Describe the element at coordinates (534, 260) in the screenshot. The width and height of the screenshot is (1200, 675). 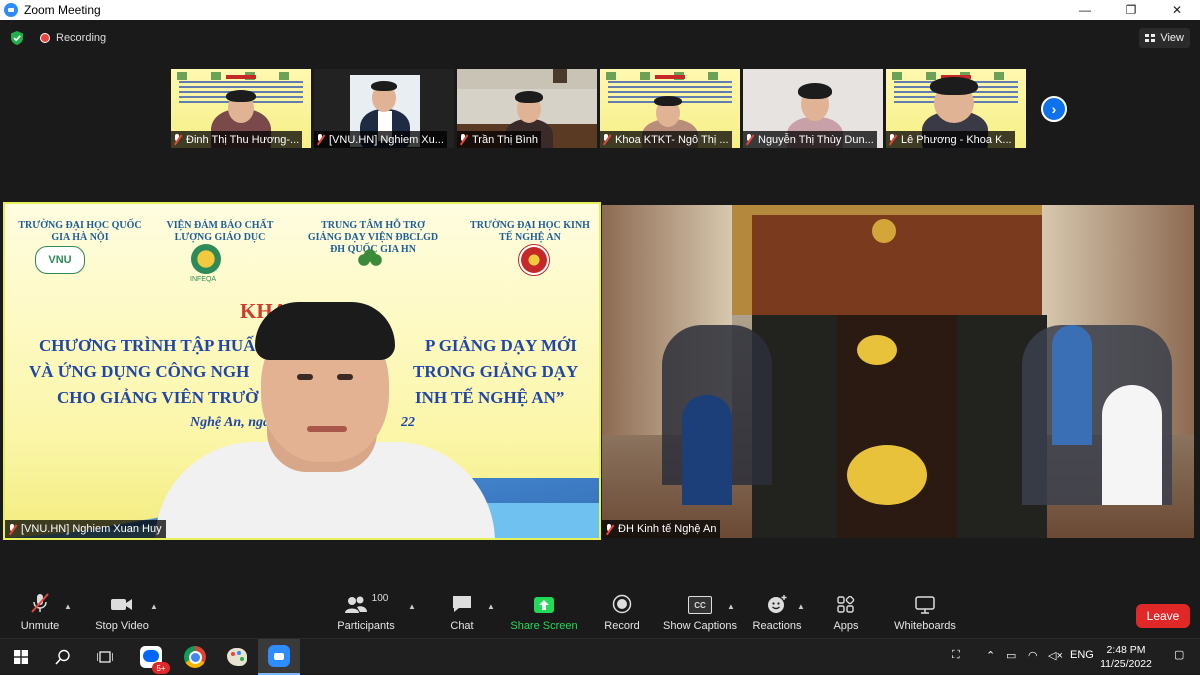
I see `ktna-seal-logo` at that location.